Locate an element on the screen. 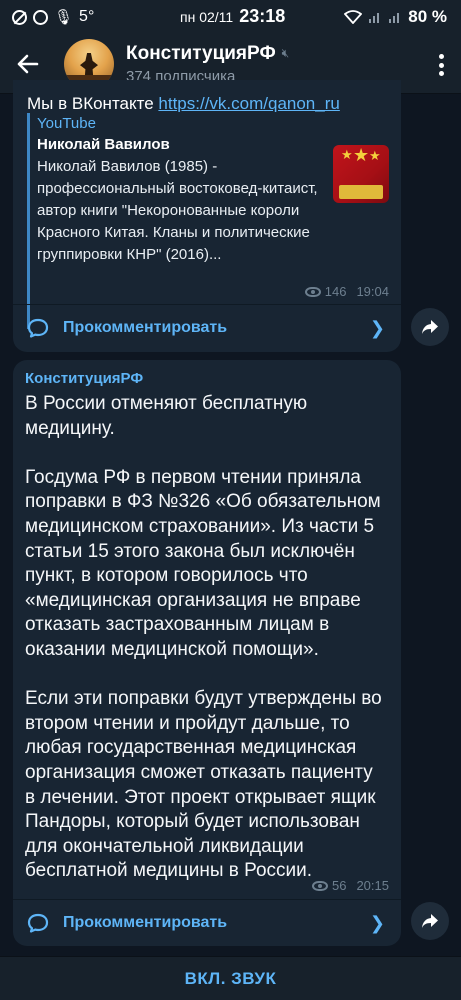  more-vert-icon is located at coordinates (441, 65).